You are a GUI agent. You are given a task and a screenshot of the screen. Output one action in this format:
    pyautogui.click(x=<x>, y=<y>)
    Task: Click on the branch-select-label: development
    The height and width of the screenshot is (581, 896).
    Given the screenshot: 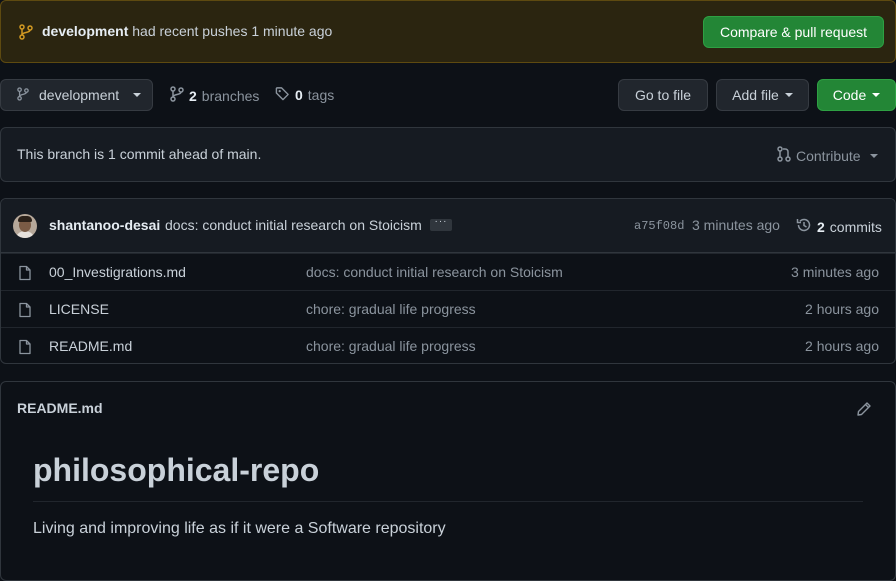 What is the action you would take?
    pyautogui.click(x=79, y=95)
    